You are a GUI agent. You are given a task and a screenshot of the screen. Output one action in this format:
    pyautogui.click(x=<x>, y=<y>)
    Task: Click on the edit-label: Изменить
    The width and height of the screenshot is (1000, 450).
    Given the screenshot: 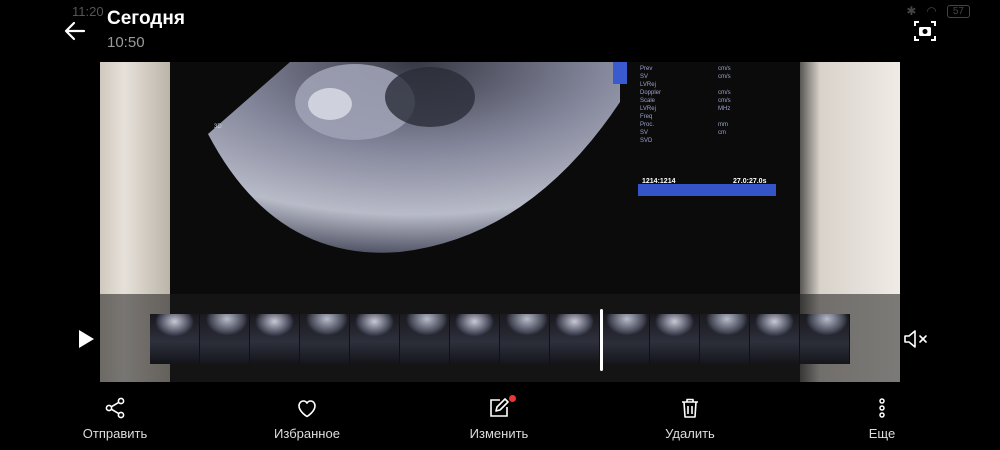 What is the action you would take?
    pyautogui.click(x=499, y=433)
    